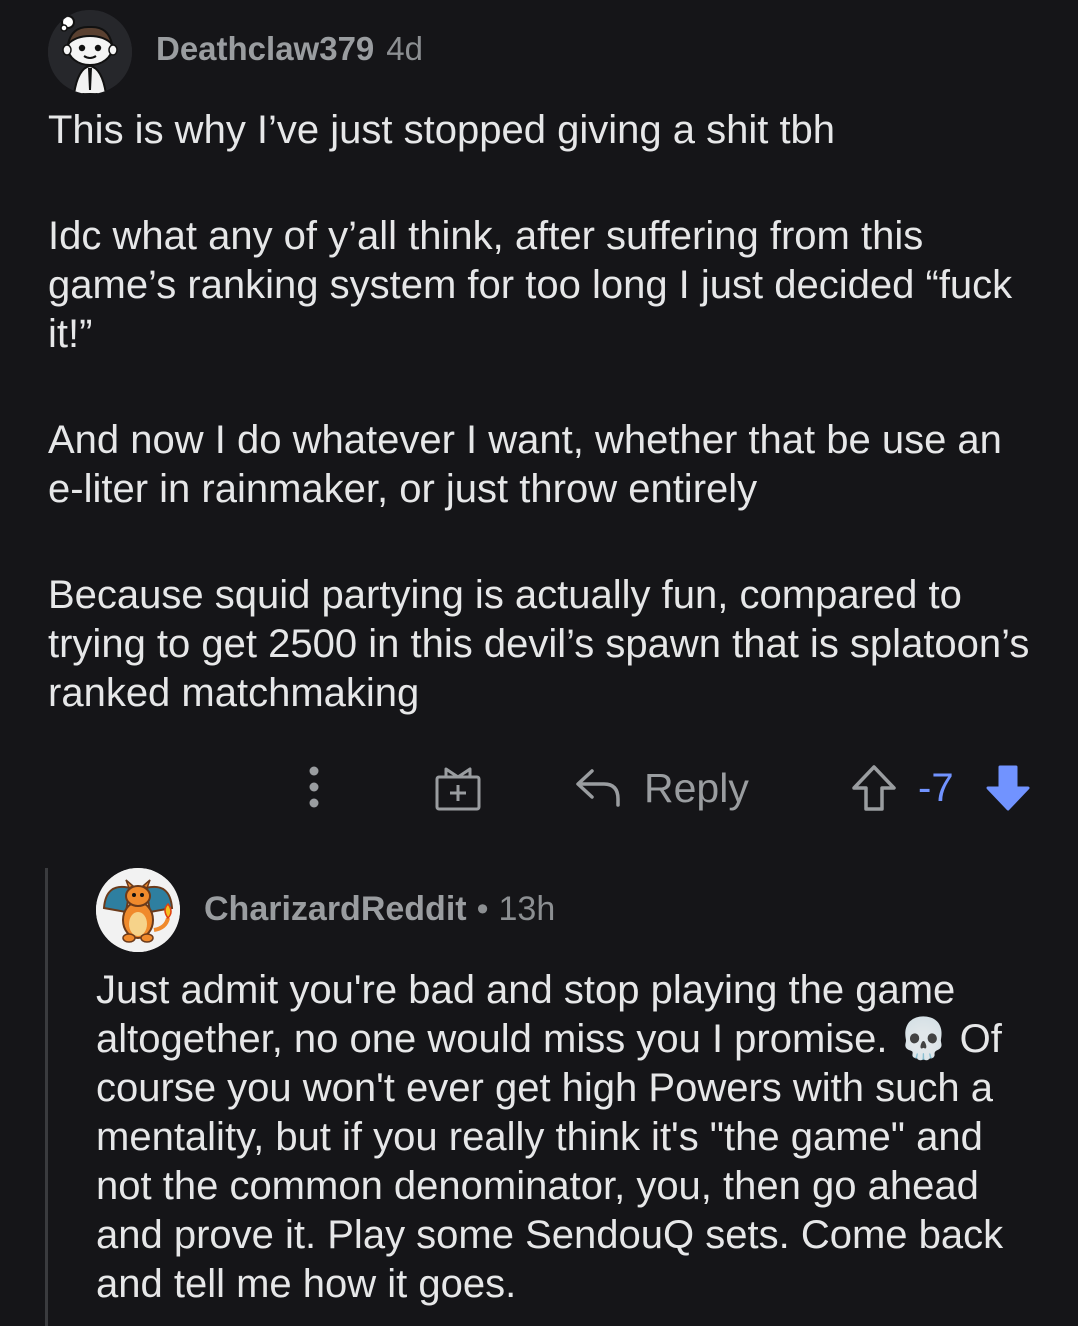  I want to click on charizard-avatar-icon, so click(138, 910).